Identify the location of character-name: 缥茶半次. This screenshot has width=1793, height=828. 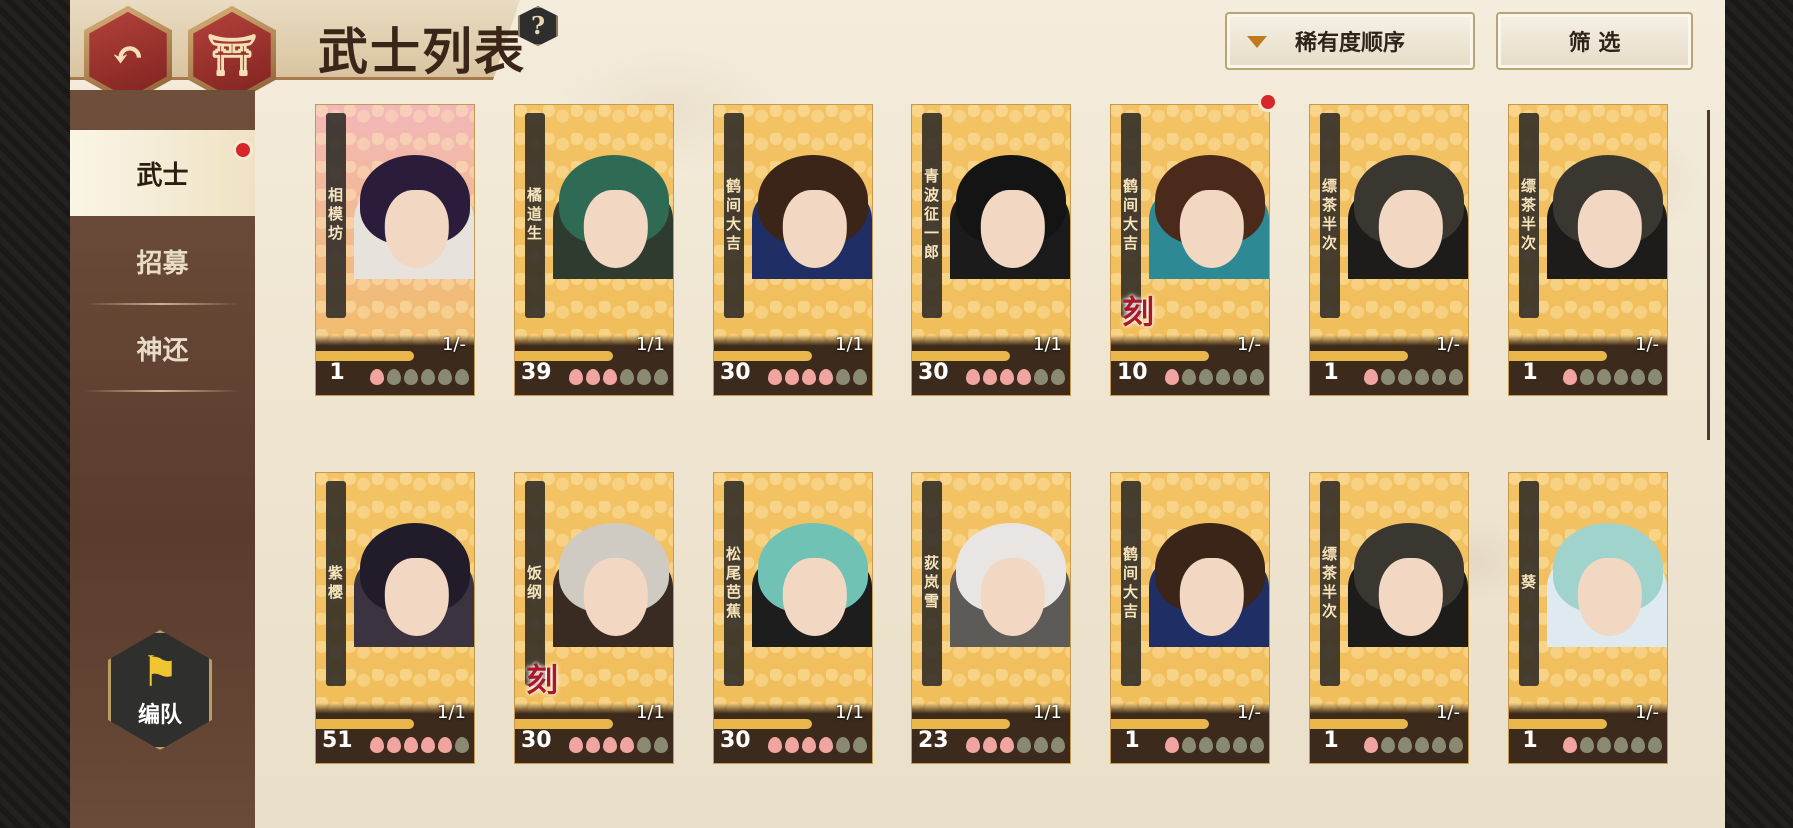
(1330, 583).